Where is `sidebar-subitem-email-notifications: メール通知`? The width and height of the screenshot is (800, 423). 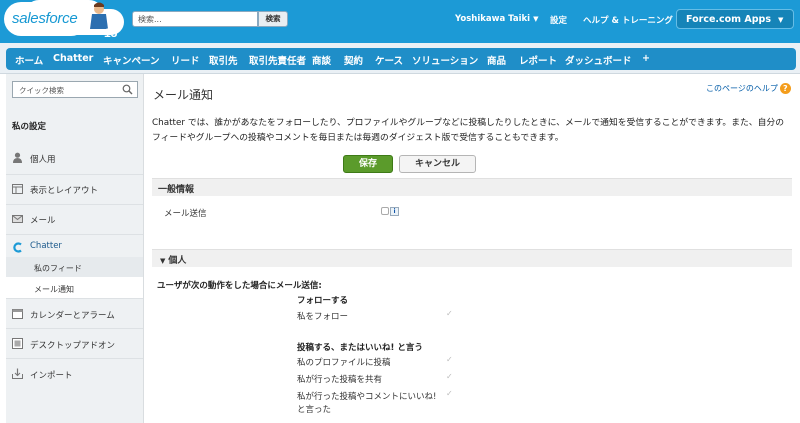
sidebar-subitem-email-notifications: メール通知 is located at coordinates (74, 288).